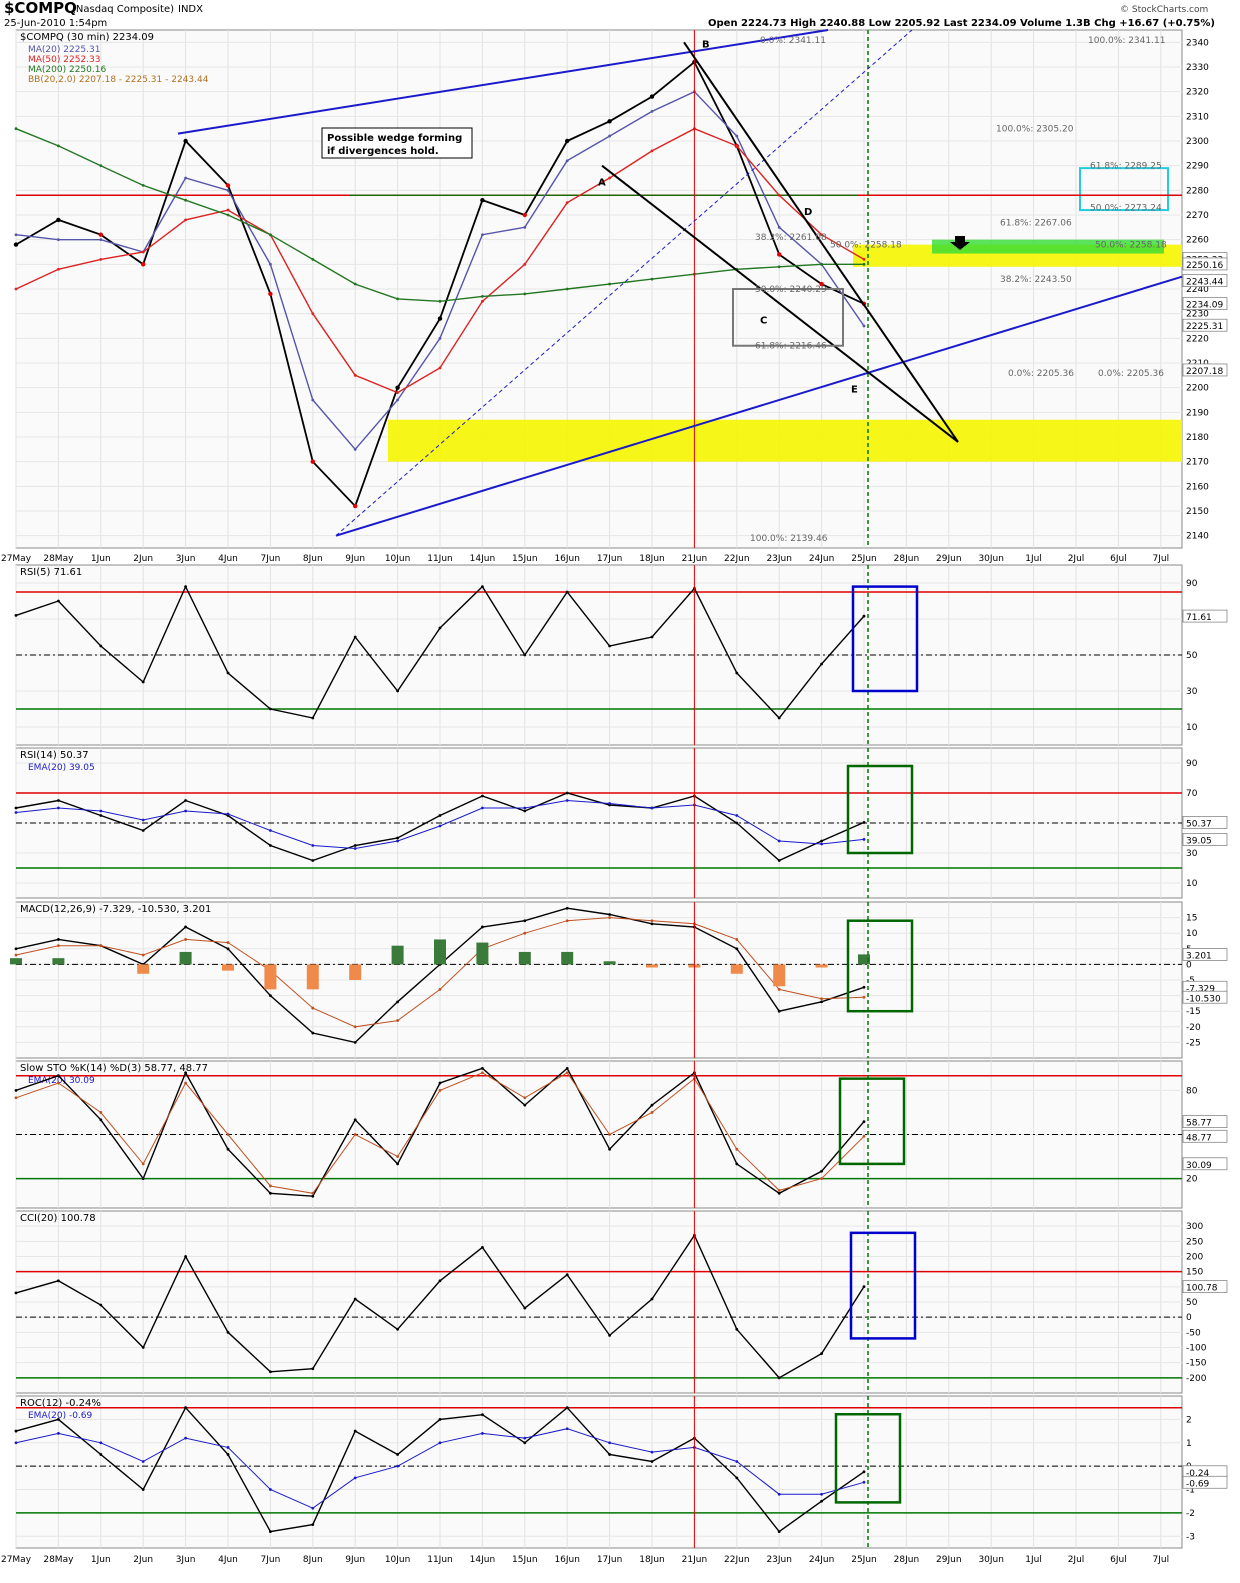  I want to click on y-tick-label: 2300, so click(1197, 142).